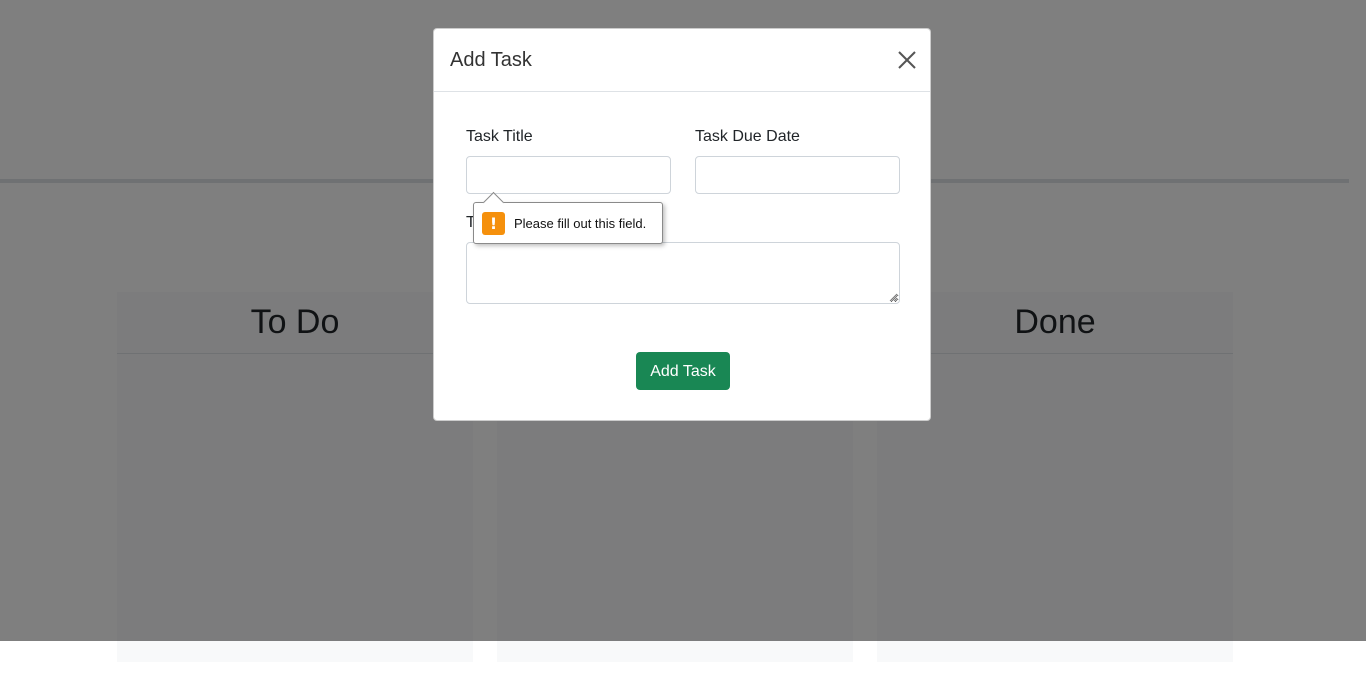 The height and width of the screenshot is (678, 1366). What do you see at coordinates (683, 371) in the screenshot?
I see `add-task-button: Add Task` at bounding box center [683, 371].